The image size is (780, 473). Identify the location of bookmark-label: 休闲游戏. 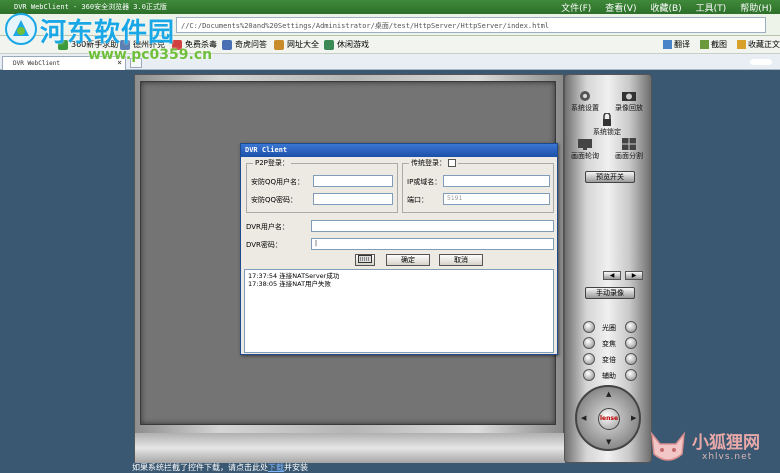
(353, 44).